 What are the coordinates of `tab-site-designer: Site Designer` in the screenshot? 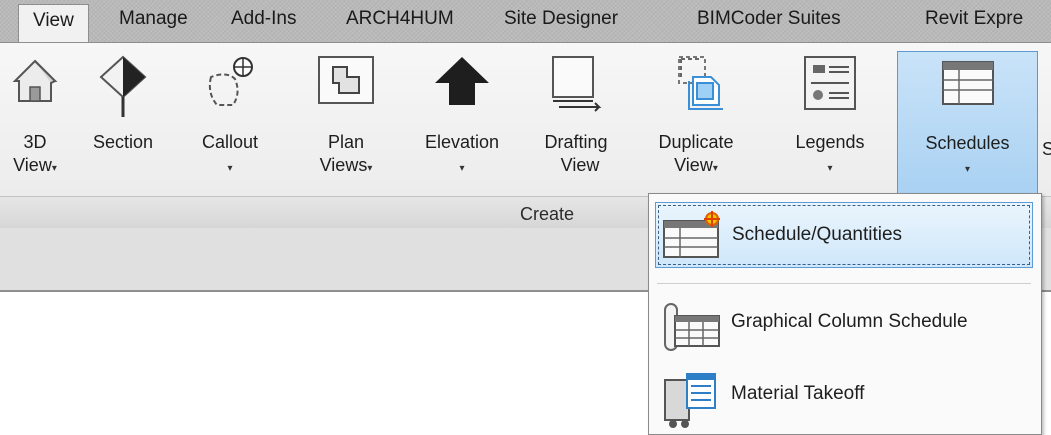 It's located at (561, 21).